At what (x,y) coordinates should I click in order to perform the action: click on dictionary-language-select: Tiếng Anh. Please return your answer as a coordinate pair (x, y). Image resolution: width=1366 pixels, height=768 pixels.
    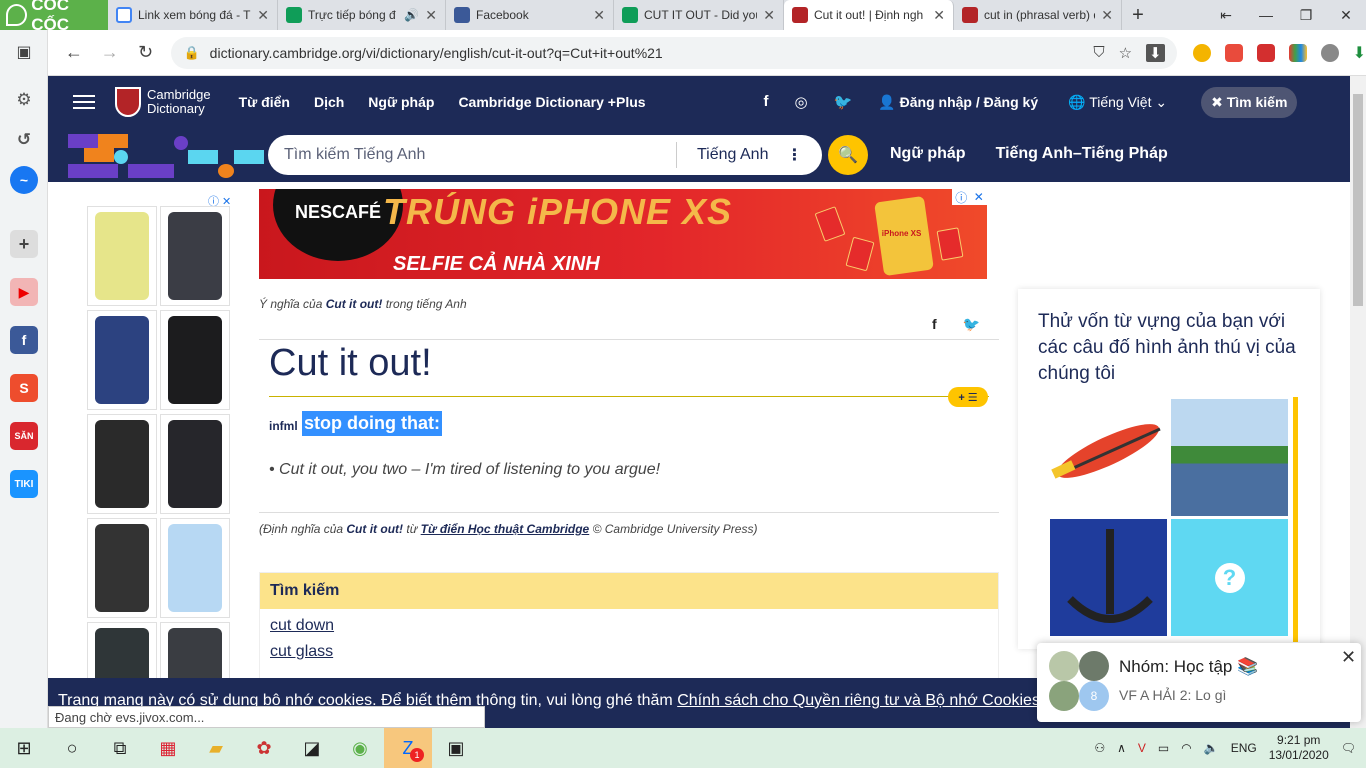
    Looking at the image, I should click on (732, 155).